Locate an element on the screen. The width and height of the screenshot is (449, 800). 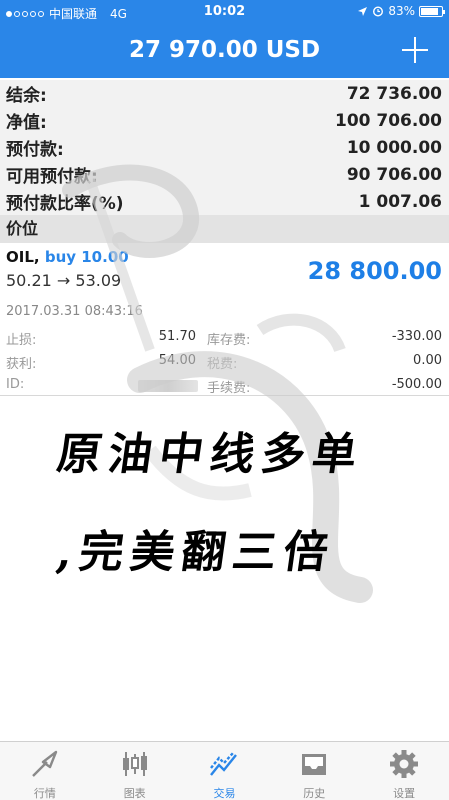
trend-arrow-icon is located at coordinates (45, 763).